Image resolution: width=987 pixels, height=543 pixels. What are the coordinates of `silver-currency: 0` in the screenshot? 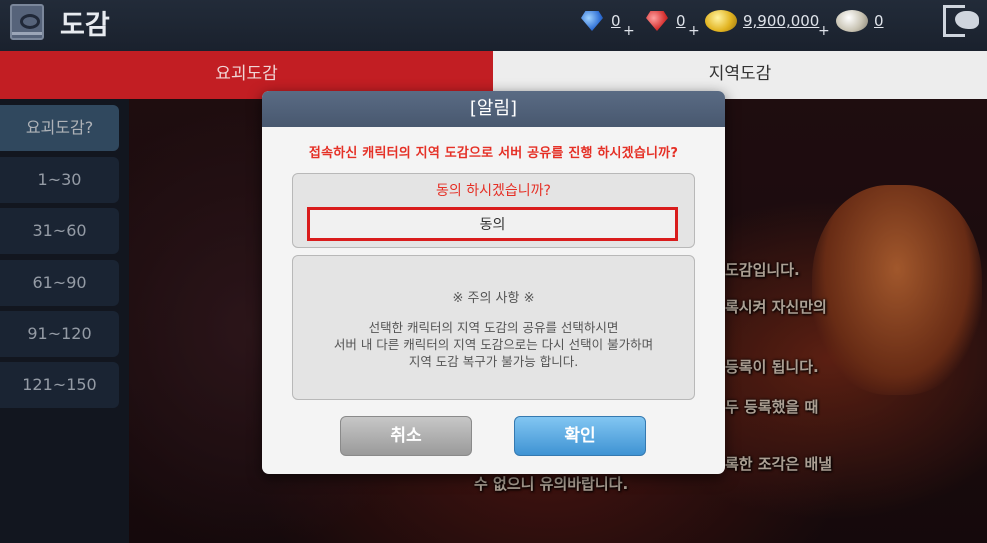 It's located at (862, 22).